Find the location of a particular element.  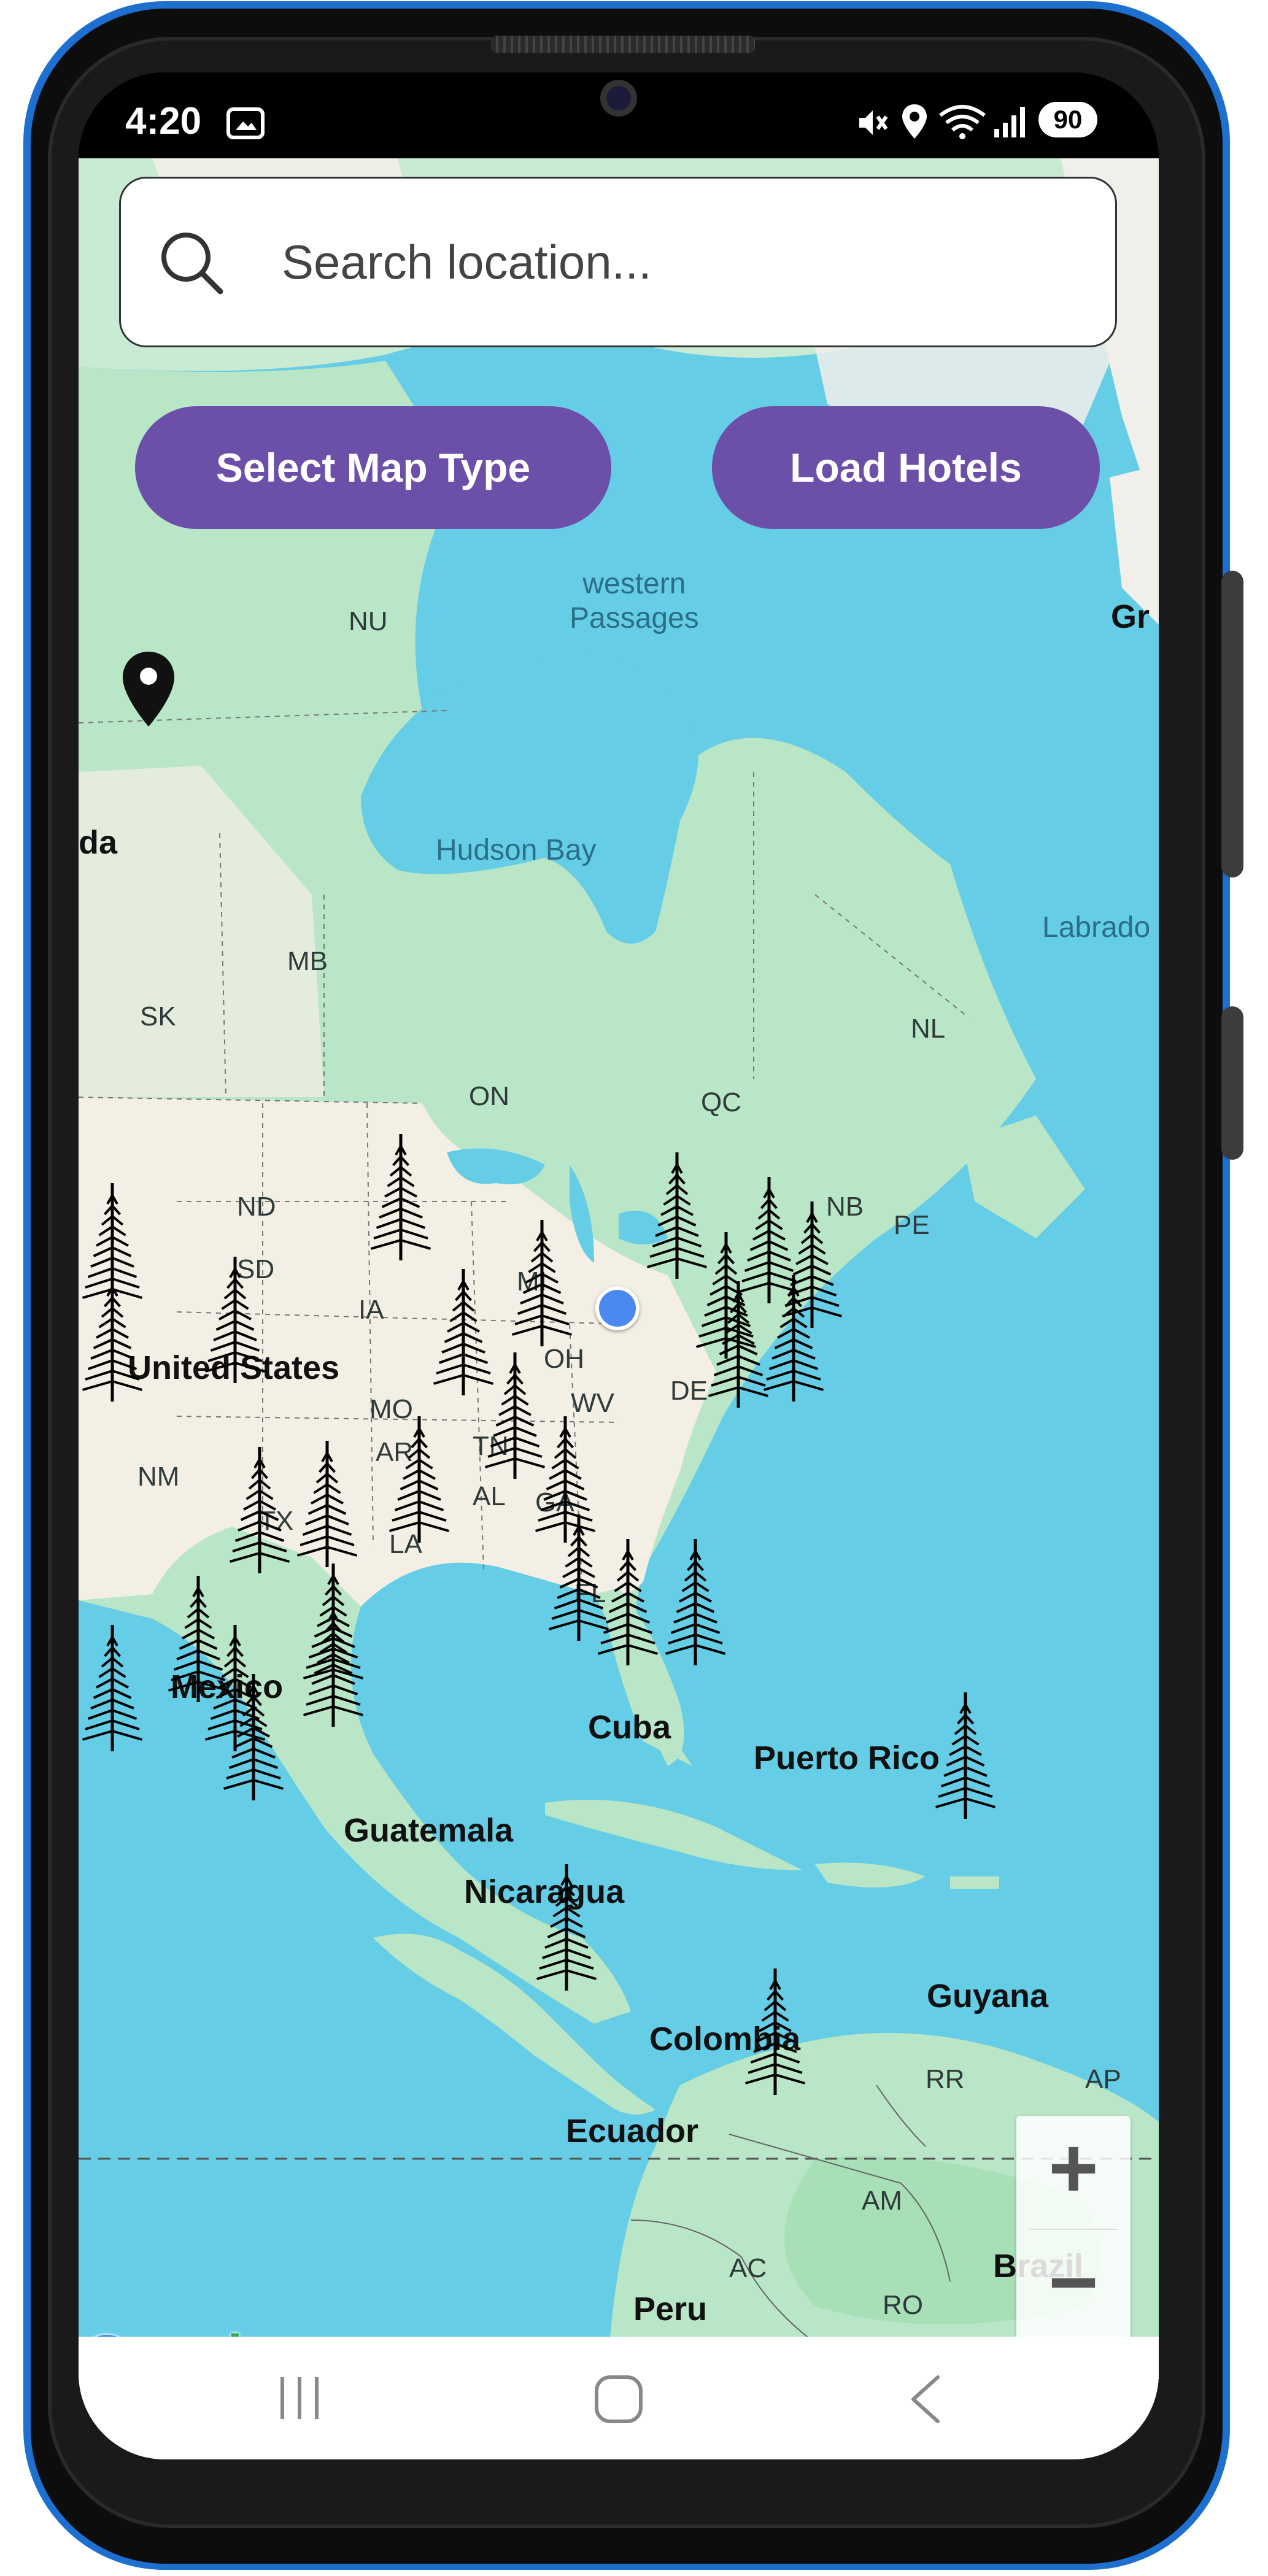

signal-icon is located at coordinates (1009, 123).